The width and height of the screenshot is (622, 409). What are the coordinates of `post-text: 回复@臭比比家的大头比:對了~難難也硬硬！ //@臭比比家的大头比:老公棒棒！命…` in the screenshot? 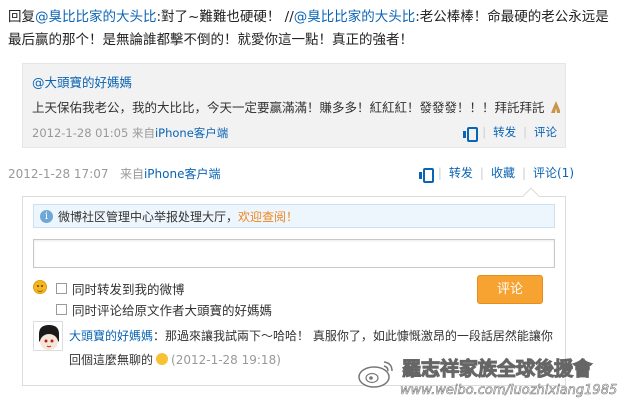 It's located at (311, 29).